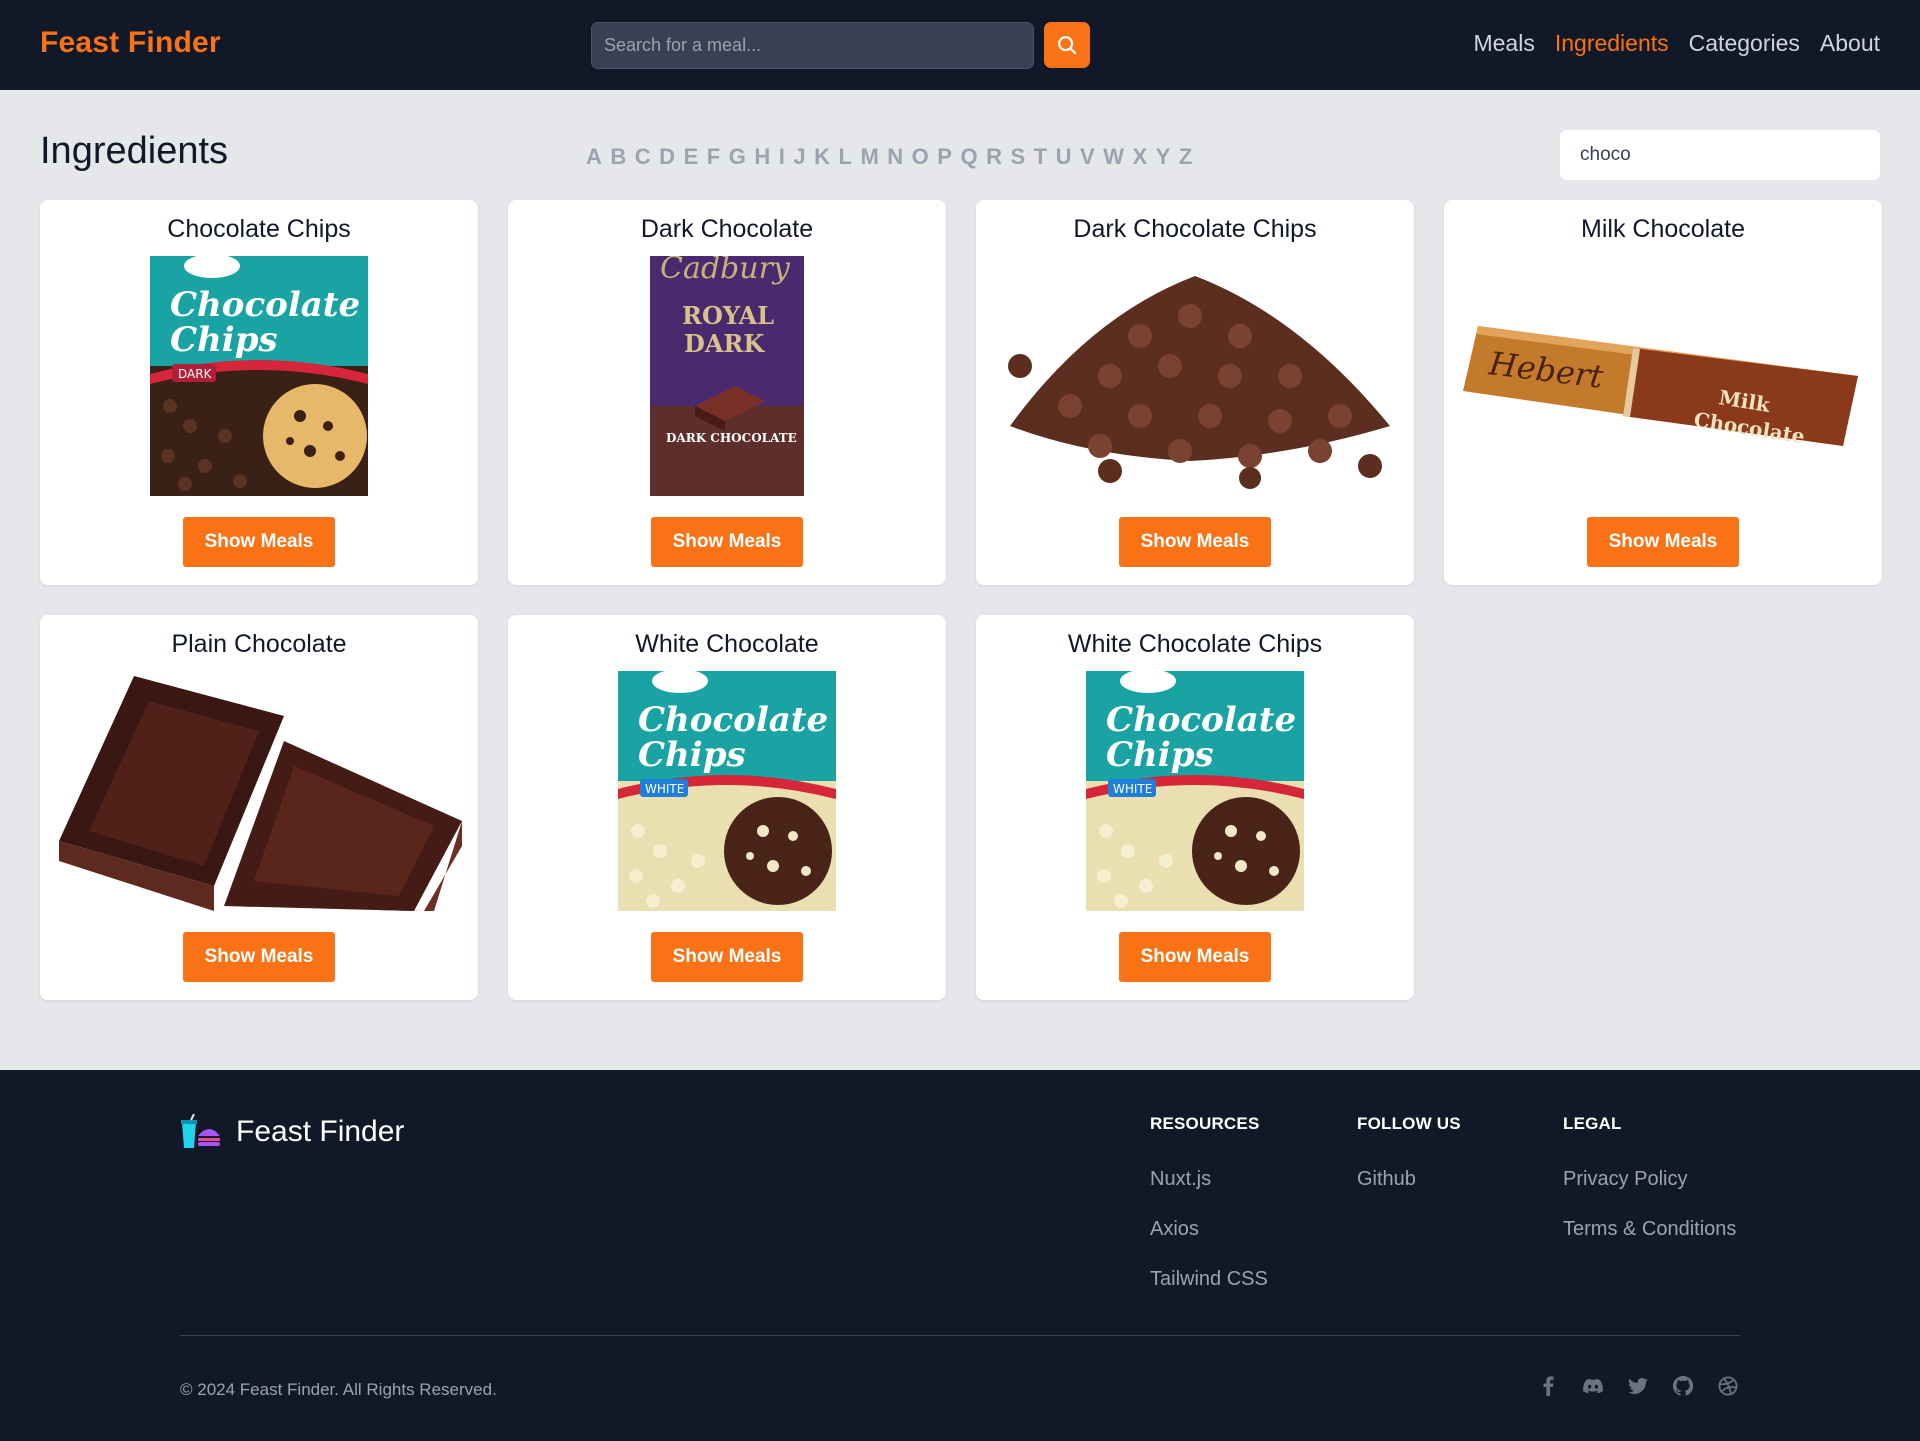  Describe the element at coordinates (1113, 157) in the screenshot. I see `letter-filter-w: W` at that location.